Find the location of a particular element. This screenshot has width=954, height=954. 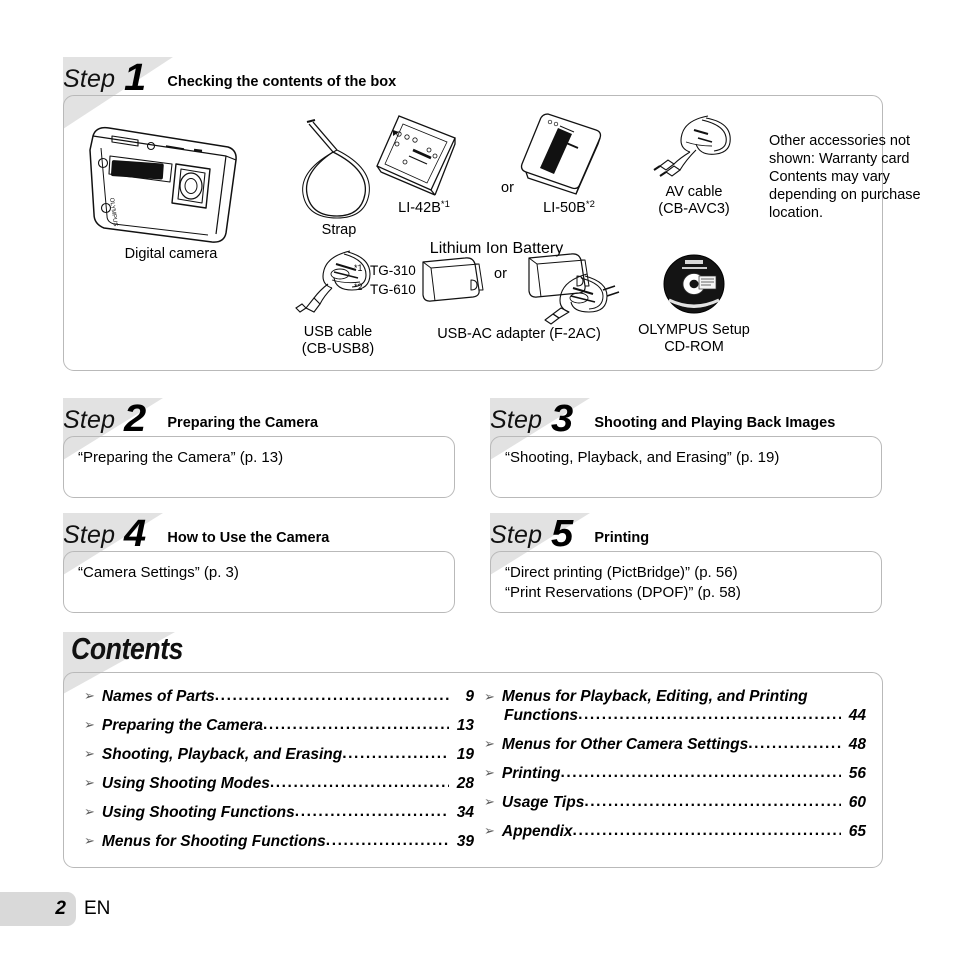

part-battery-li42b: LI-42B*1 is located at coordinates (424, 163).